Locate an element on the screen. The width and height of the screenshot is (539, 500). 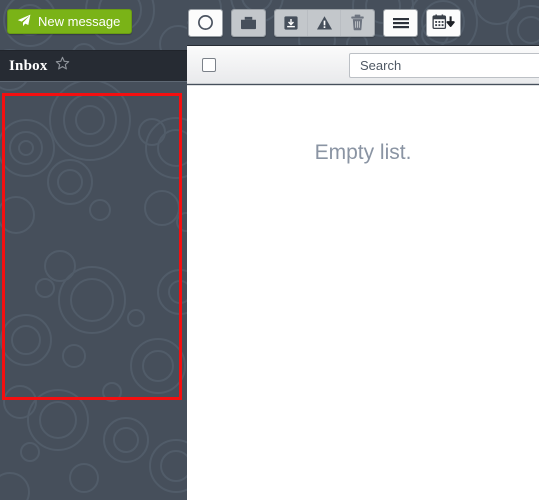
archive-button is located at coordinates (291, 22).